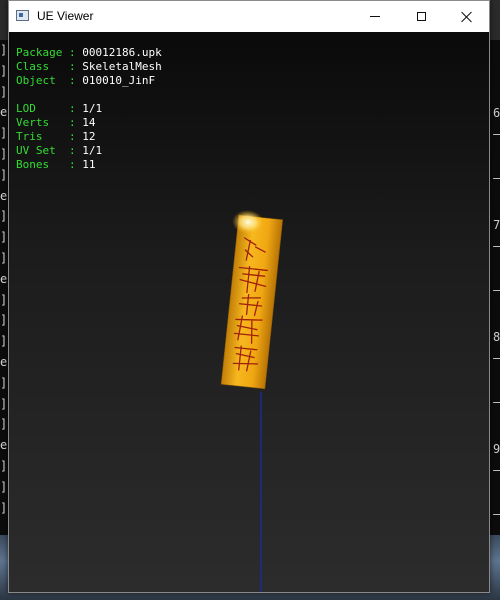  I want to click on talisman-mesh, so click(251, 300).